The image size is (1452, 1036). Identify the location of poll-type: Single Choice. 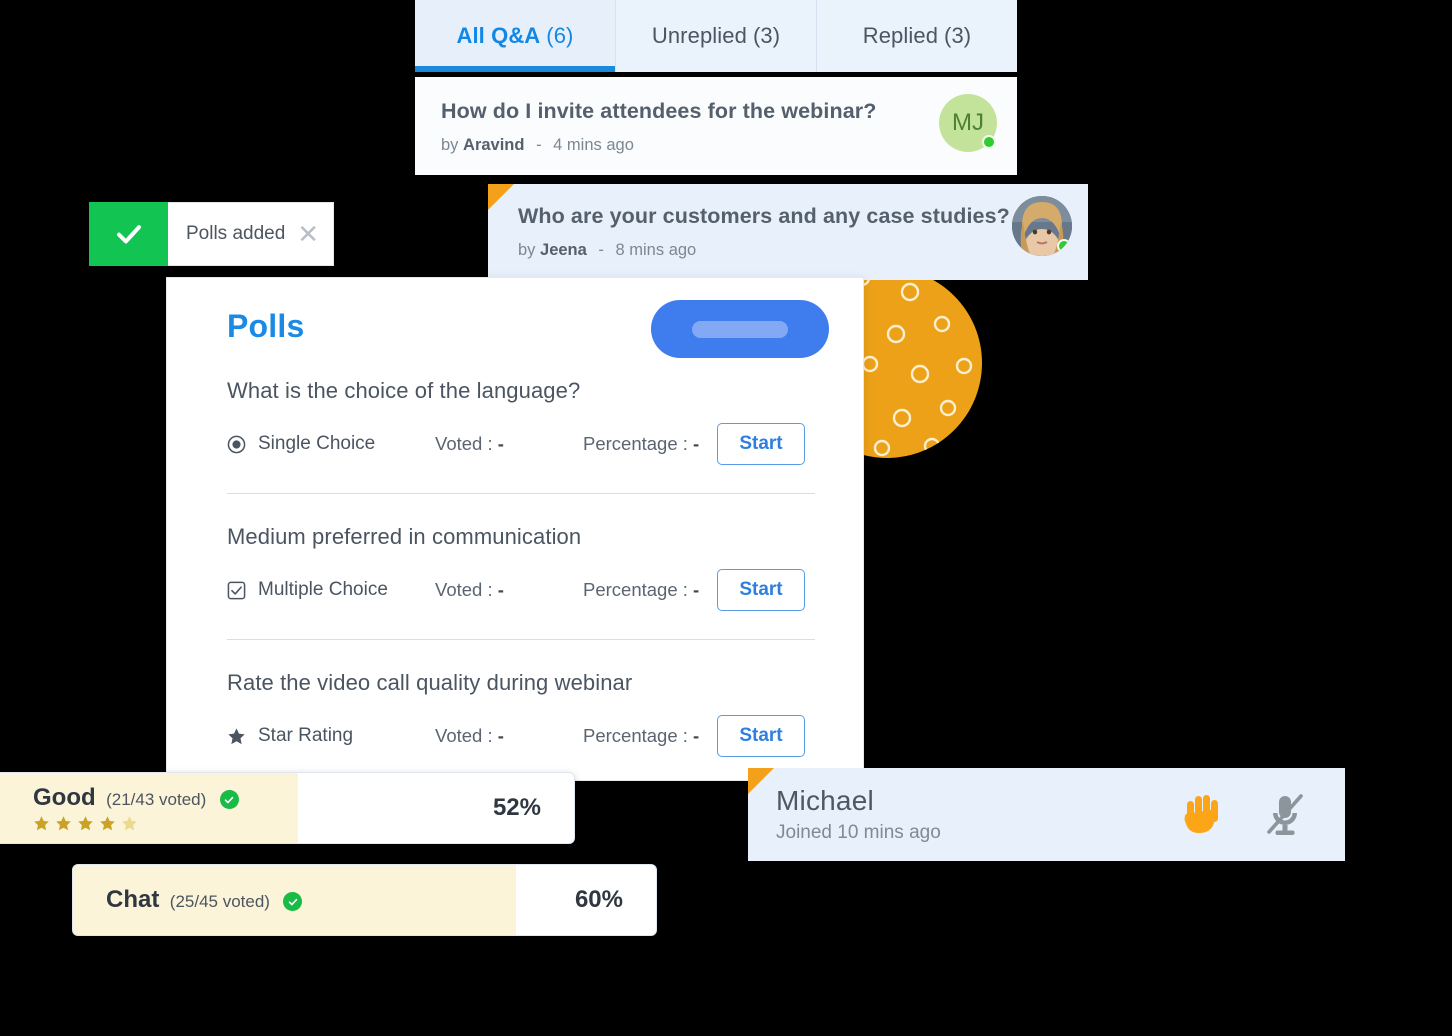
(331, 444).